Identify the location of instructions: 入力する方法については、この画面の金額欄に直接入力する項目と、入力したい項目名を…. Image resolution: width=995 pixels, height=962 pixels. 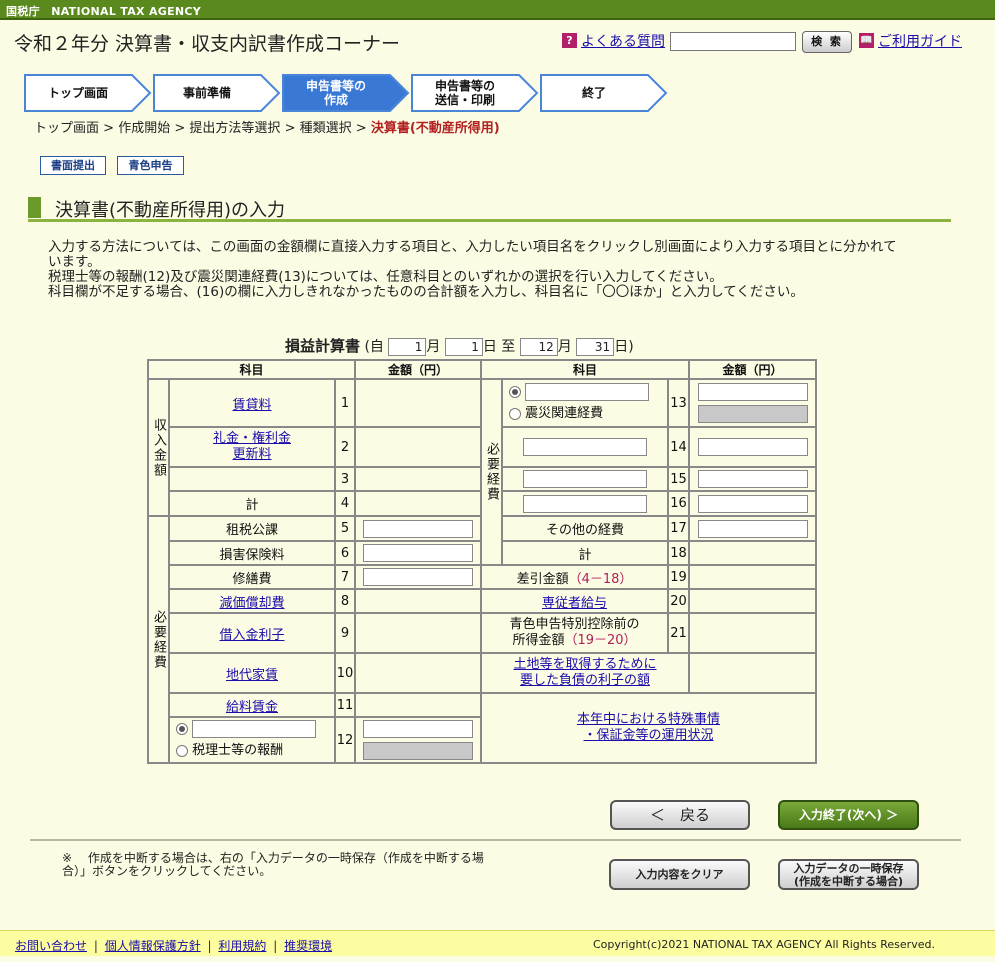
(478, 270).